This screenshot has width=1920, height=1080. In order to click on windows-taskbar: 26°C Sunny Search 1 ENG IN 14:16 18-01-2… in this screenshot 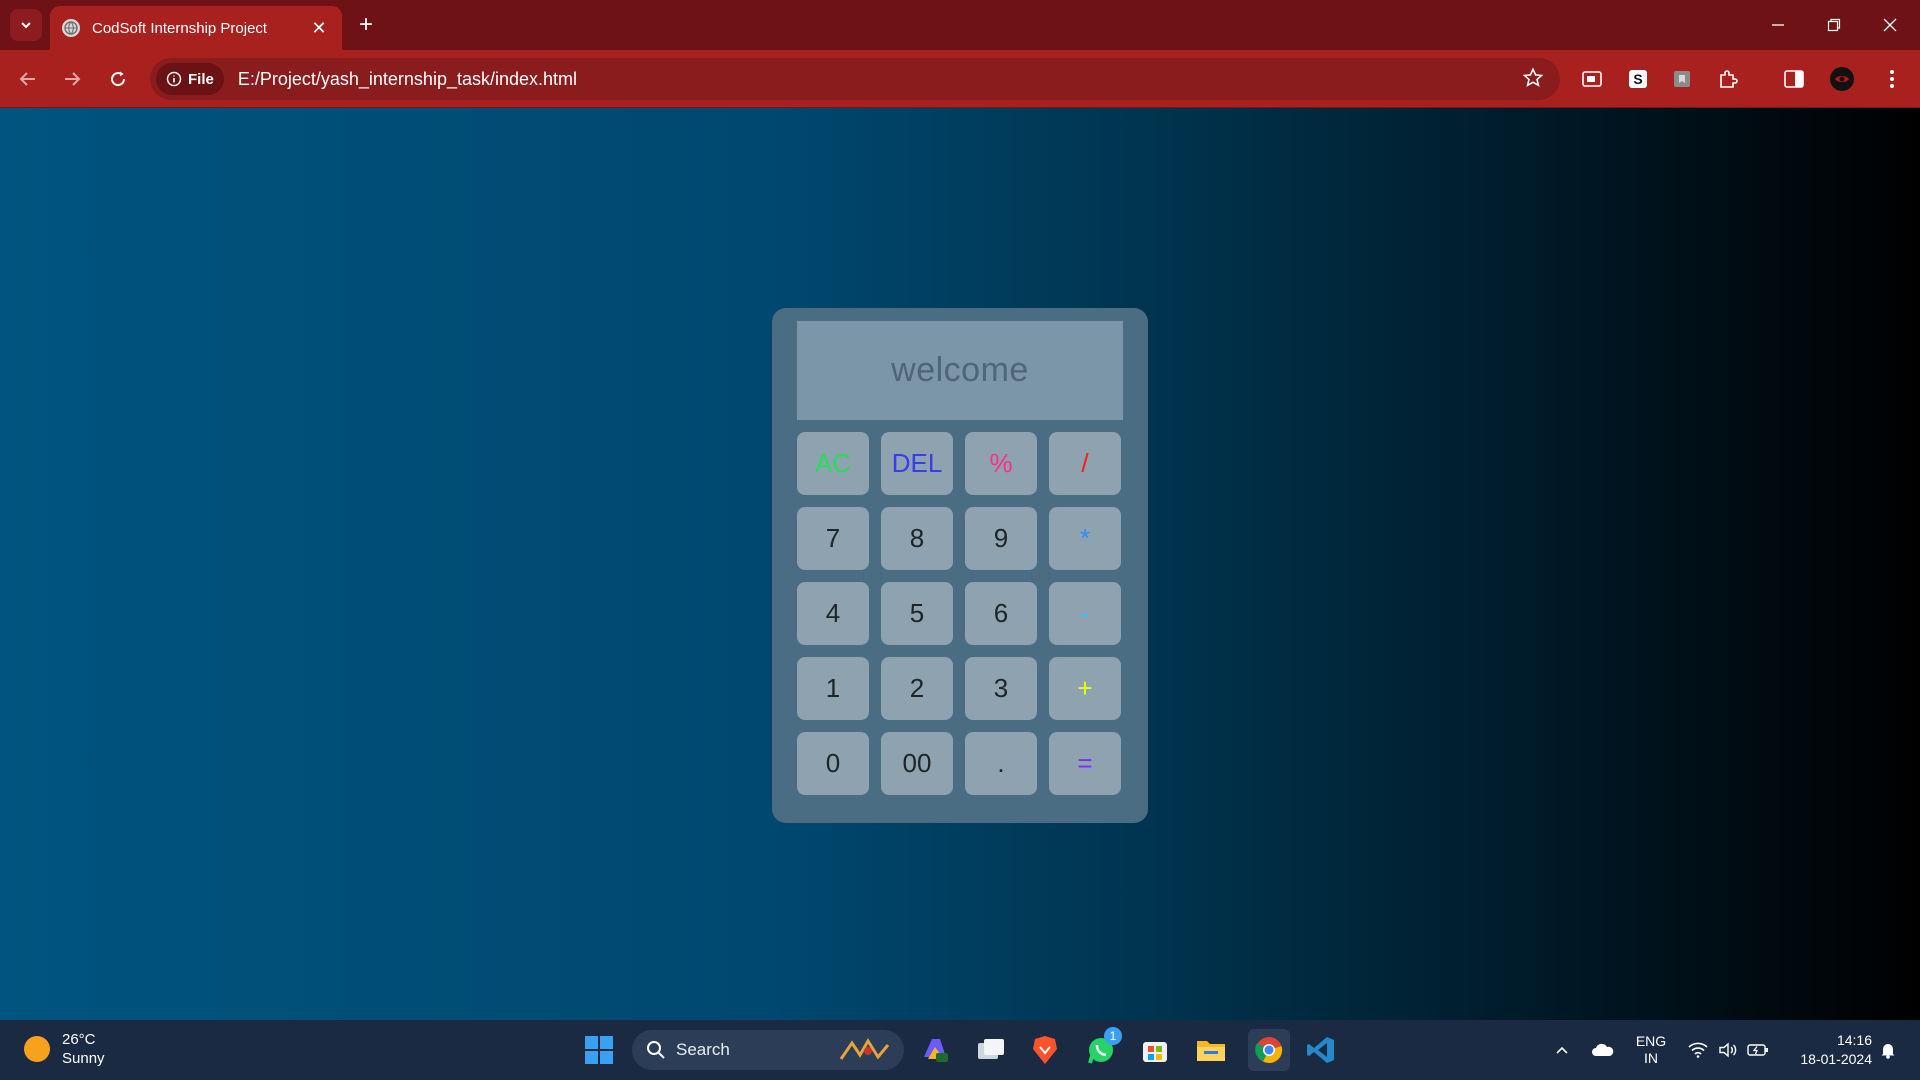, I will do `click(960, 1050)`.